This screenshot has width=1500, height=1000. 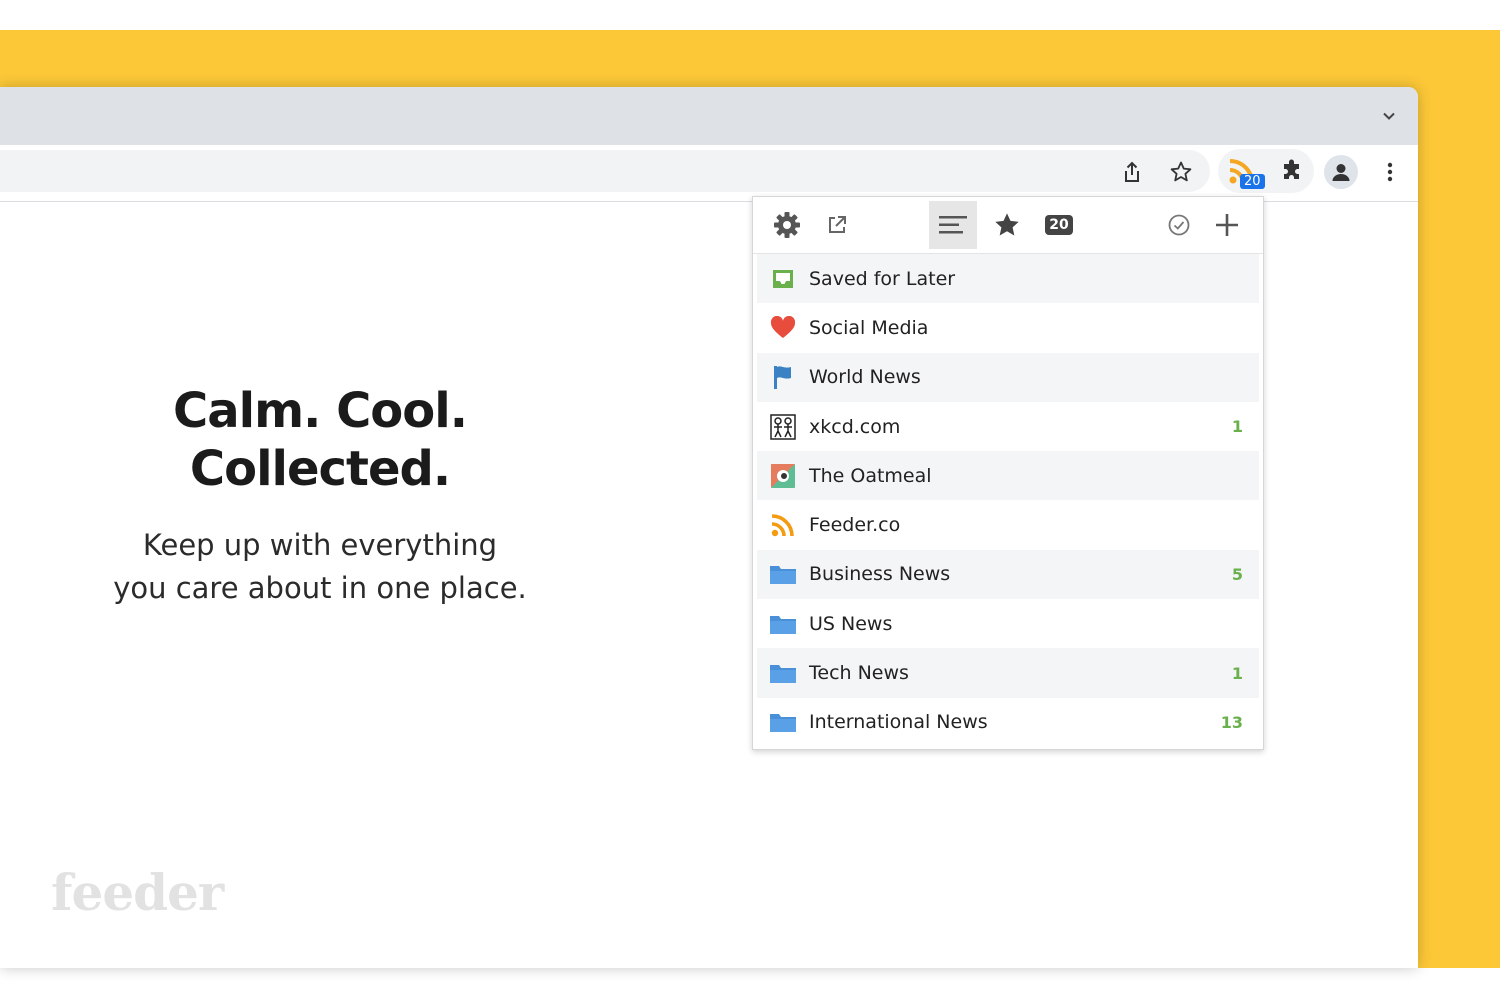 I want to click on feeder-extension-button: 20, so click(x=1243, y=171).